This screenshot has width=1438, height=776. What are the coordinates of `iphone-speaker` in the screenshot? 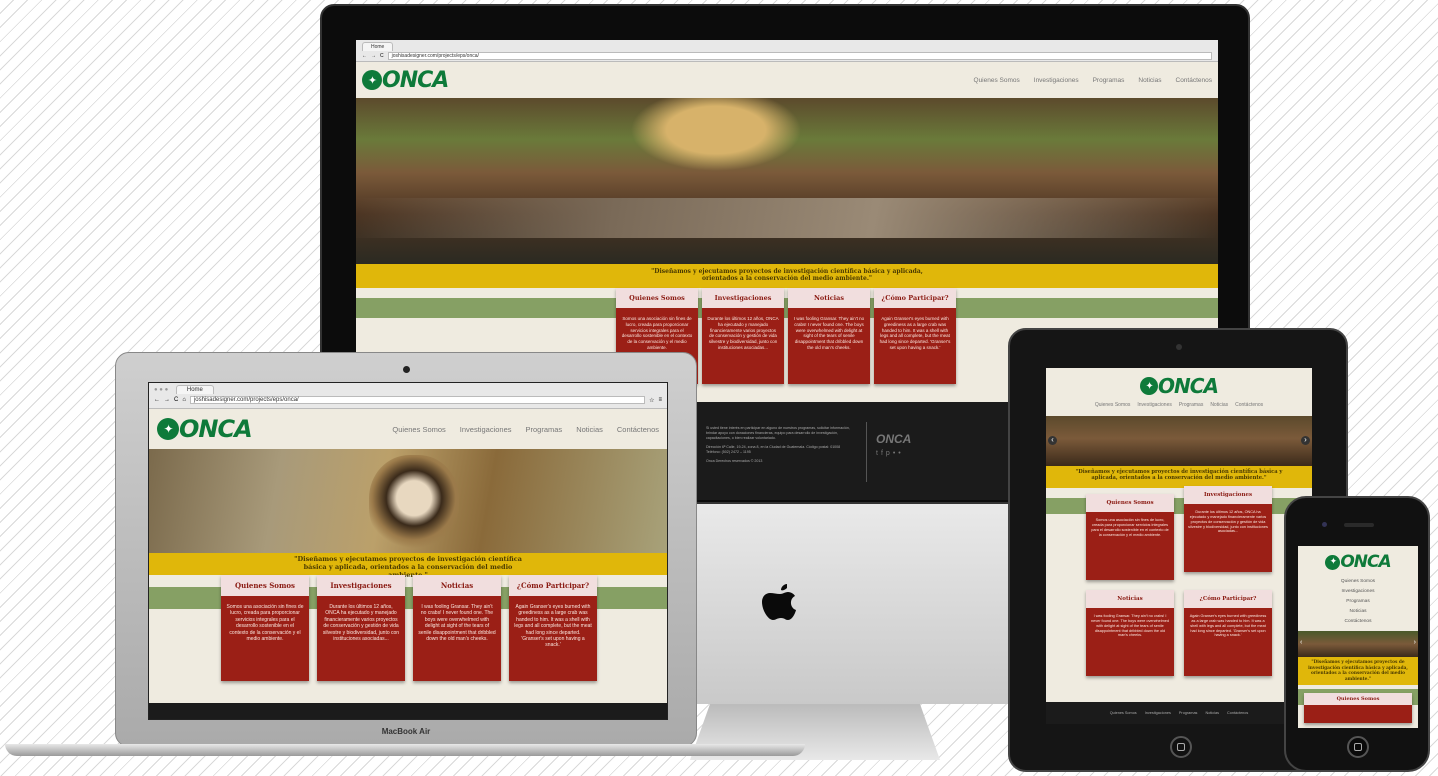 It's located at (1359, 525).